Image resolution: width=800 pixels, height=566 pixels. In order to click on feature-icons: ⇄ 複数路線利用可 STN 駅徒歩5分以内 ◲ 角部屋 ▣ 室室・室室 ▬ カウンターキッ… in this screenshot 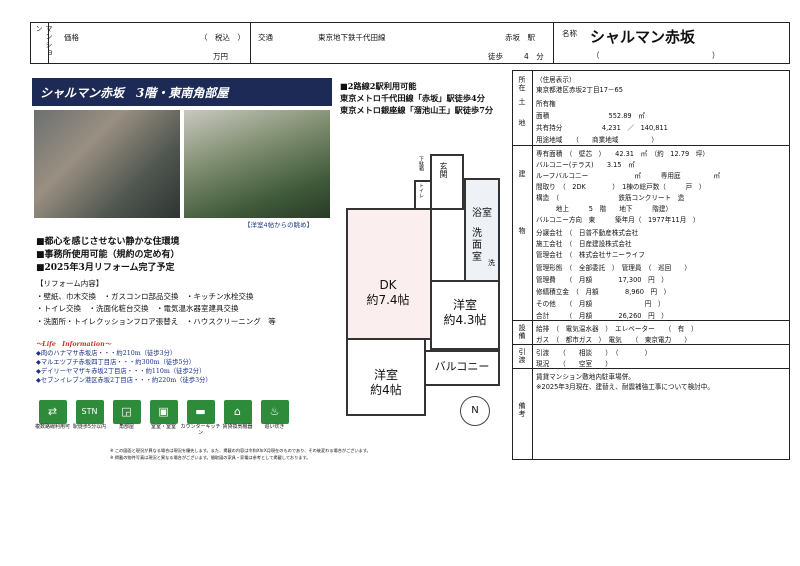, I will do `click(164, 422)`.